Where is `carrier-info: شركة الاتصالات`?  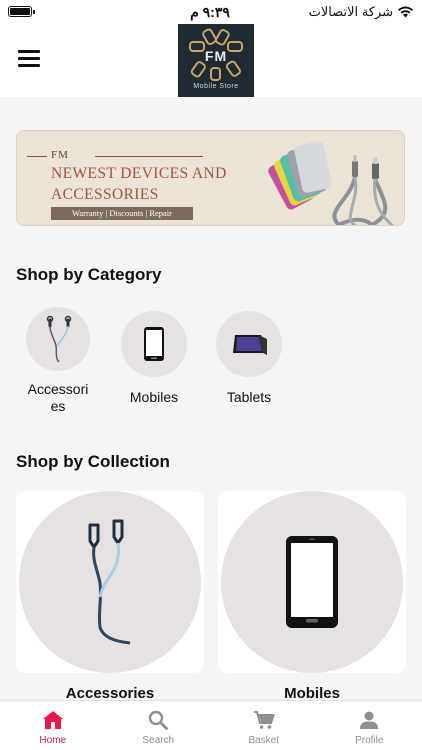 carrier-info: شركة الاتصالات is located at coordinates (361, 12).